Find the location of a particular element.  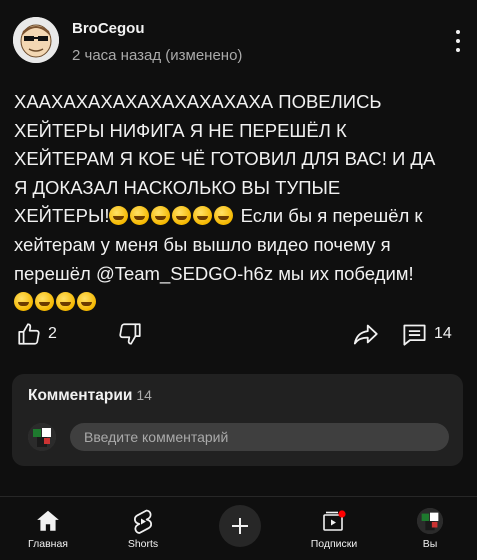

post-header: BroCegou 2 часа назад (изменено) is located at coordinates (238, 40).